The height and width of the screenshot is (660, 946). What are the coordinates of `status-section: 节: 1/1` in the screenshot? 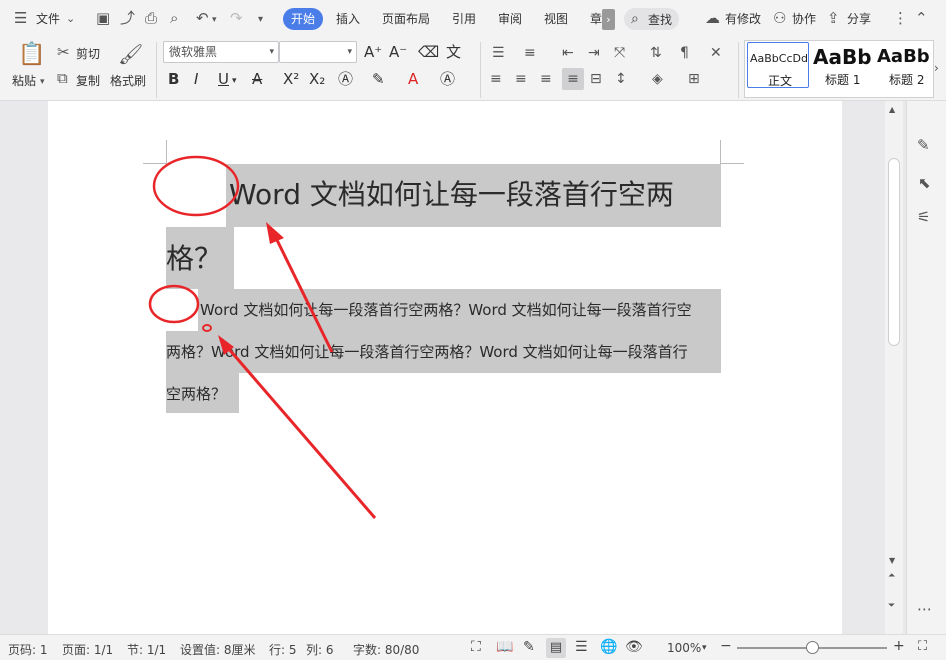 It's located at (146, 649).